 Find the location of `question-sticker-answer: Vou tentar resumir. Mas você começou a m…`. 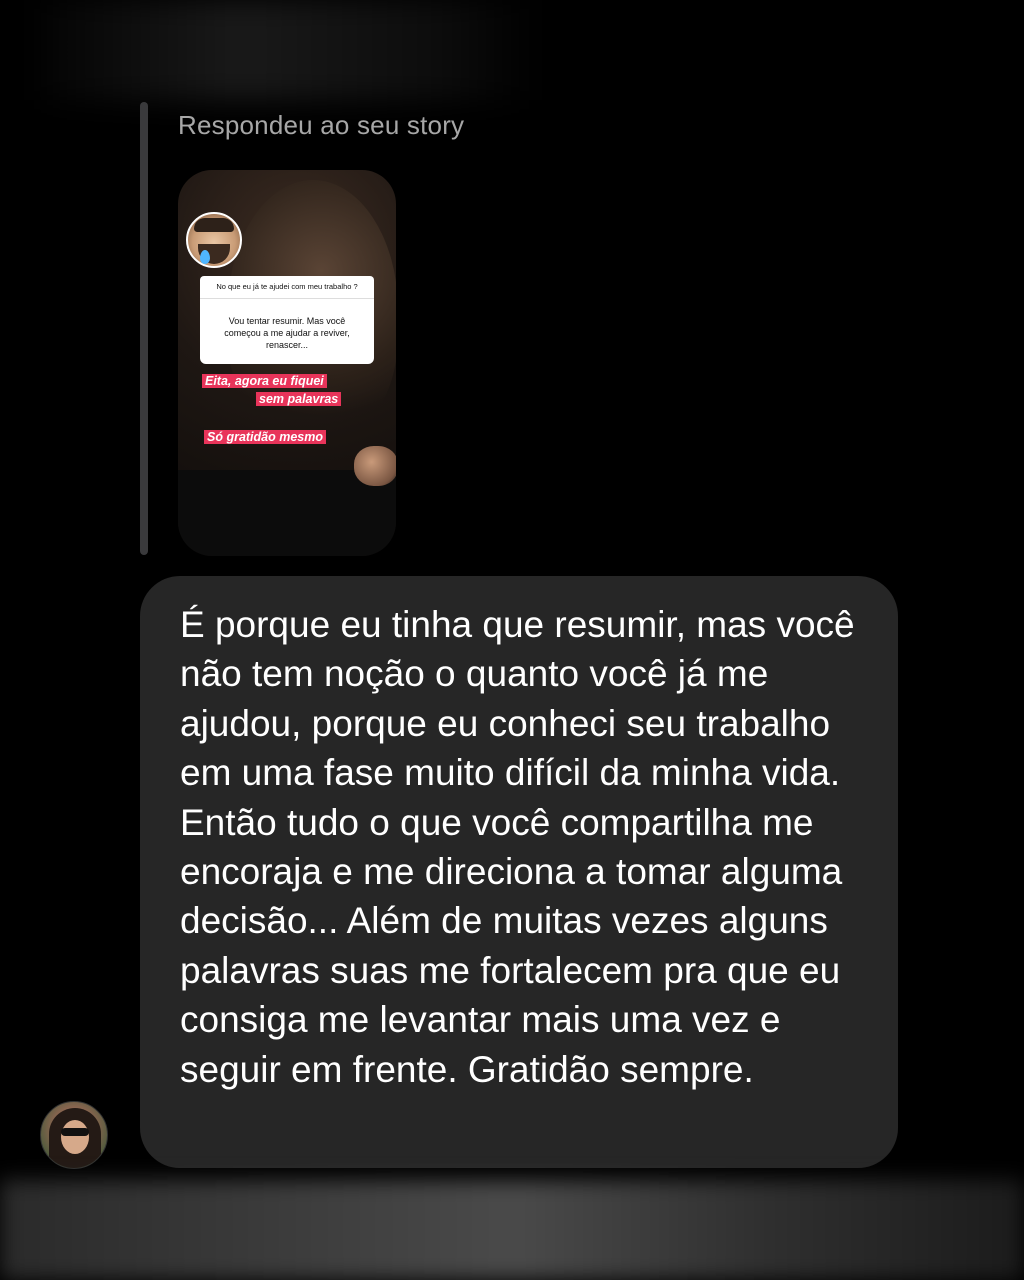

question-sticker-answer: Vou tentar resumir. Mas você começou a m… is located at coordinates (287, 331).